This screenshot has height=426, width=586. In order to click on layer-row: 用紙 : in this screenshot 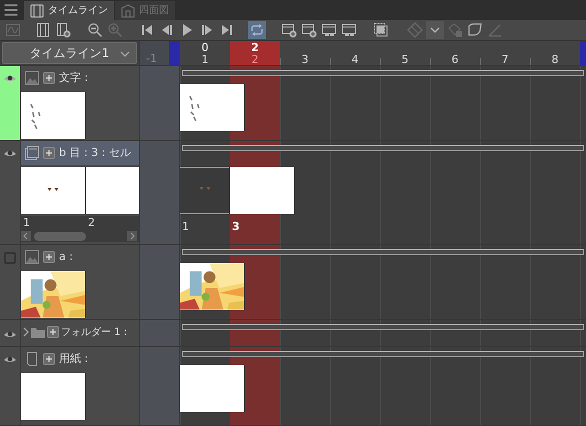, I will do `click(70, 386)`.